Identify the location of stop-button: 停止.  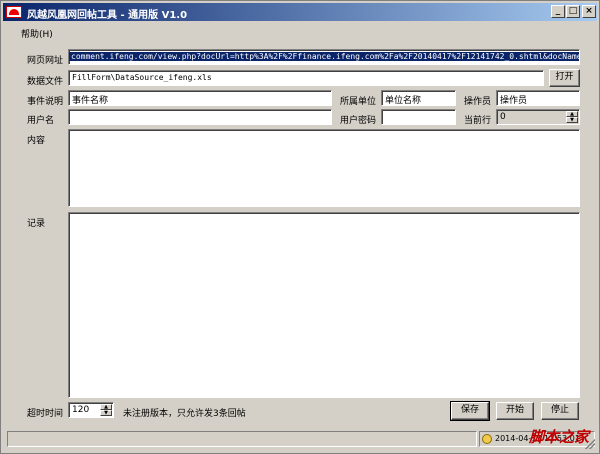
(560, 411).